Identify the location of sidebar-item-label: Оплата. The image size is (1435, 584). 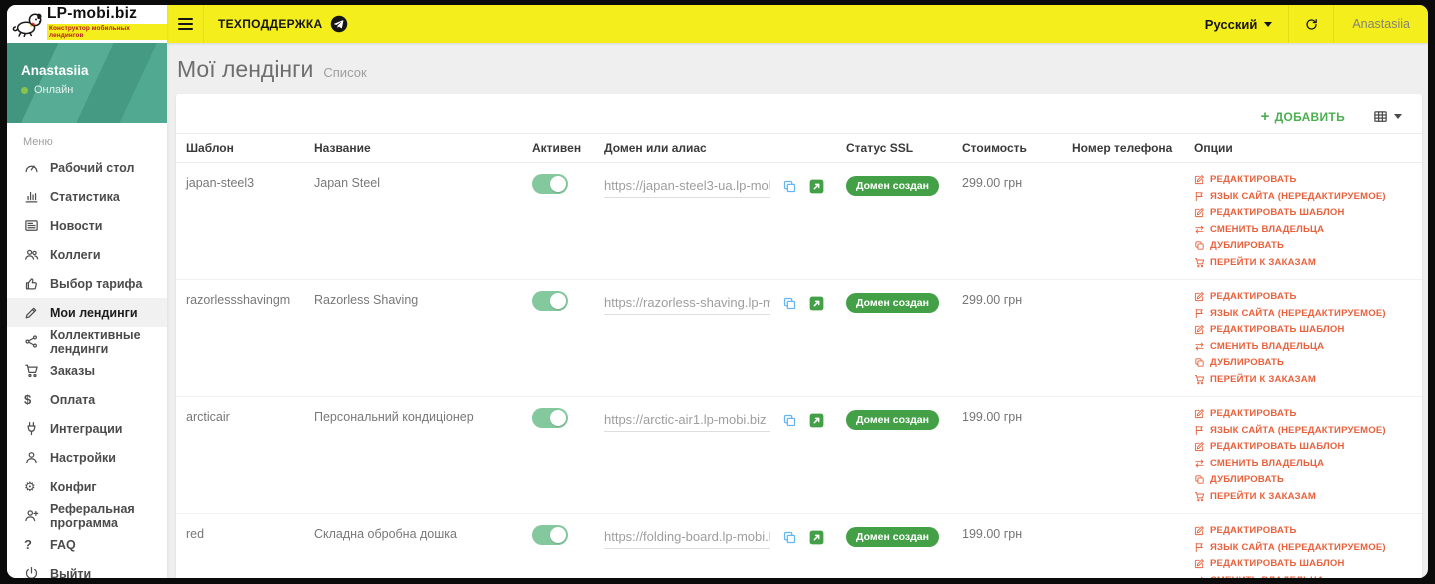
(73, 399).